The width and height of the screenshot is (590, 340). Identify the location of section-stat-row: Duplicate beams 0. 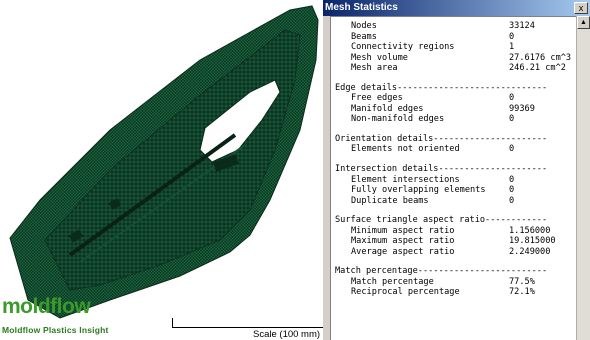
(453, 201).